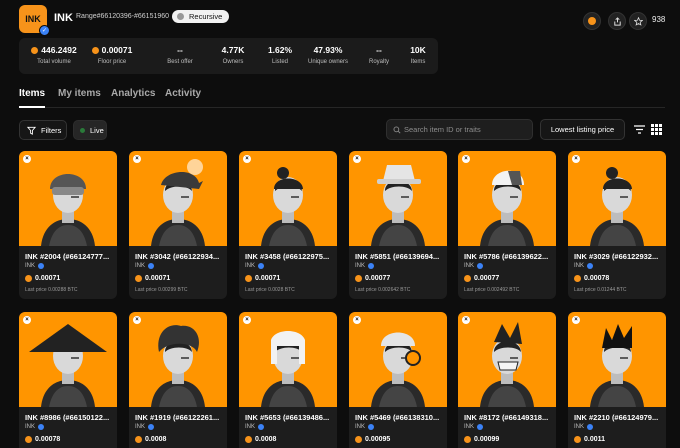 The height and width of the screenshot is (448, 680). I want to click on nft-card: × INK #8172 (#66149318... INK 0.00099, so click(507, 380).